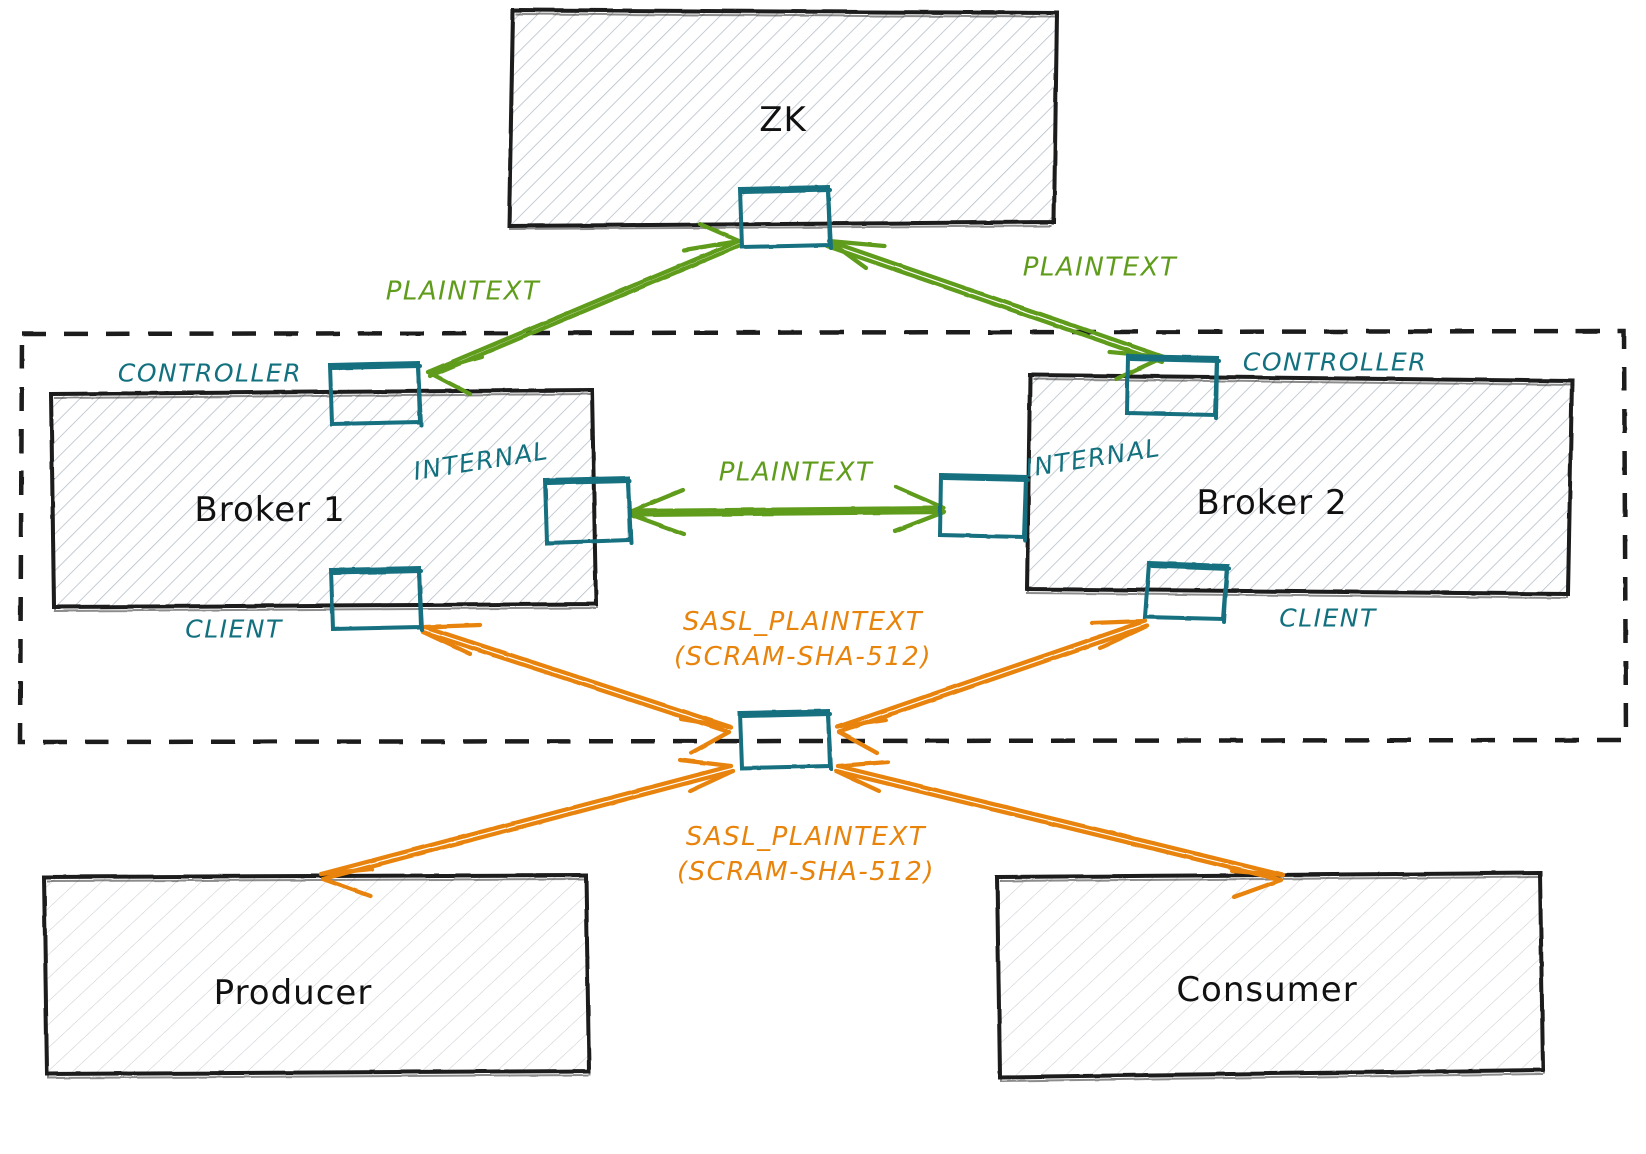 The image size is (1646, 1154). I want to click on node-zk, so click(783, 118).